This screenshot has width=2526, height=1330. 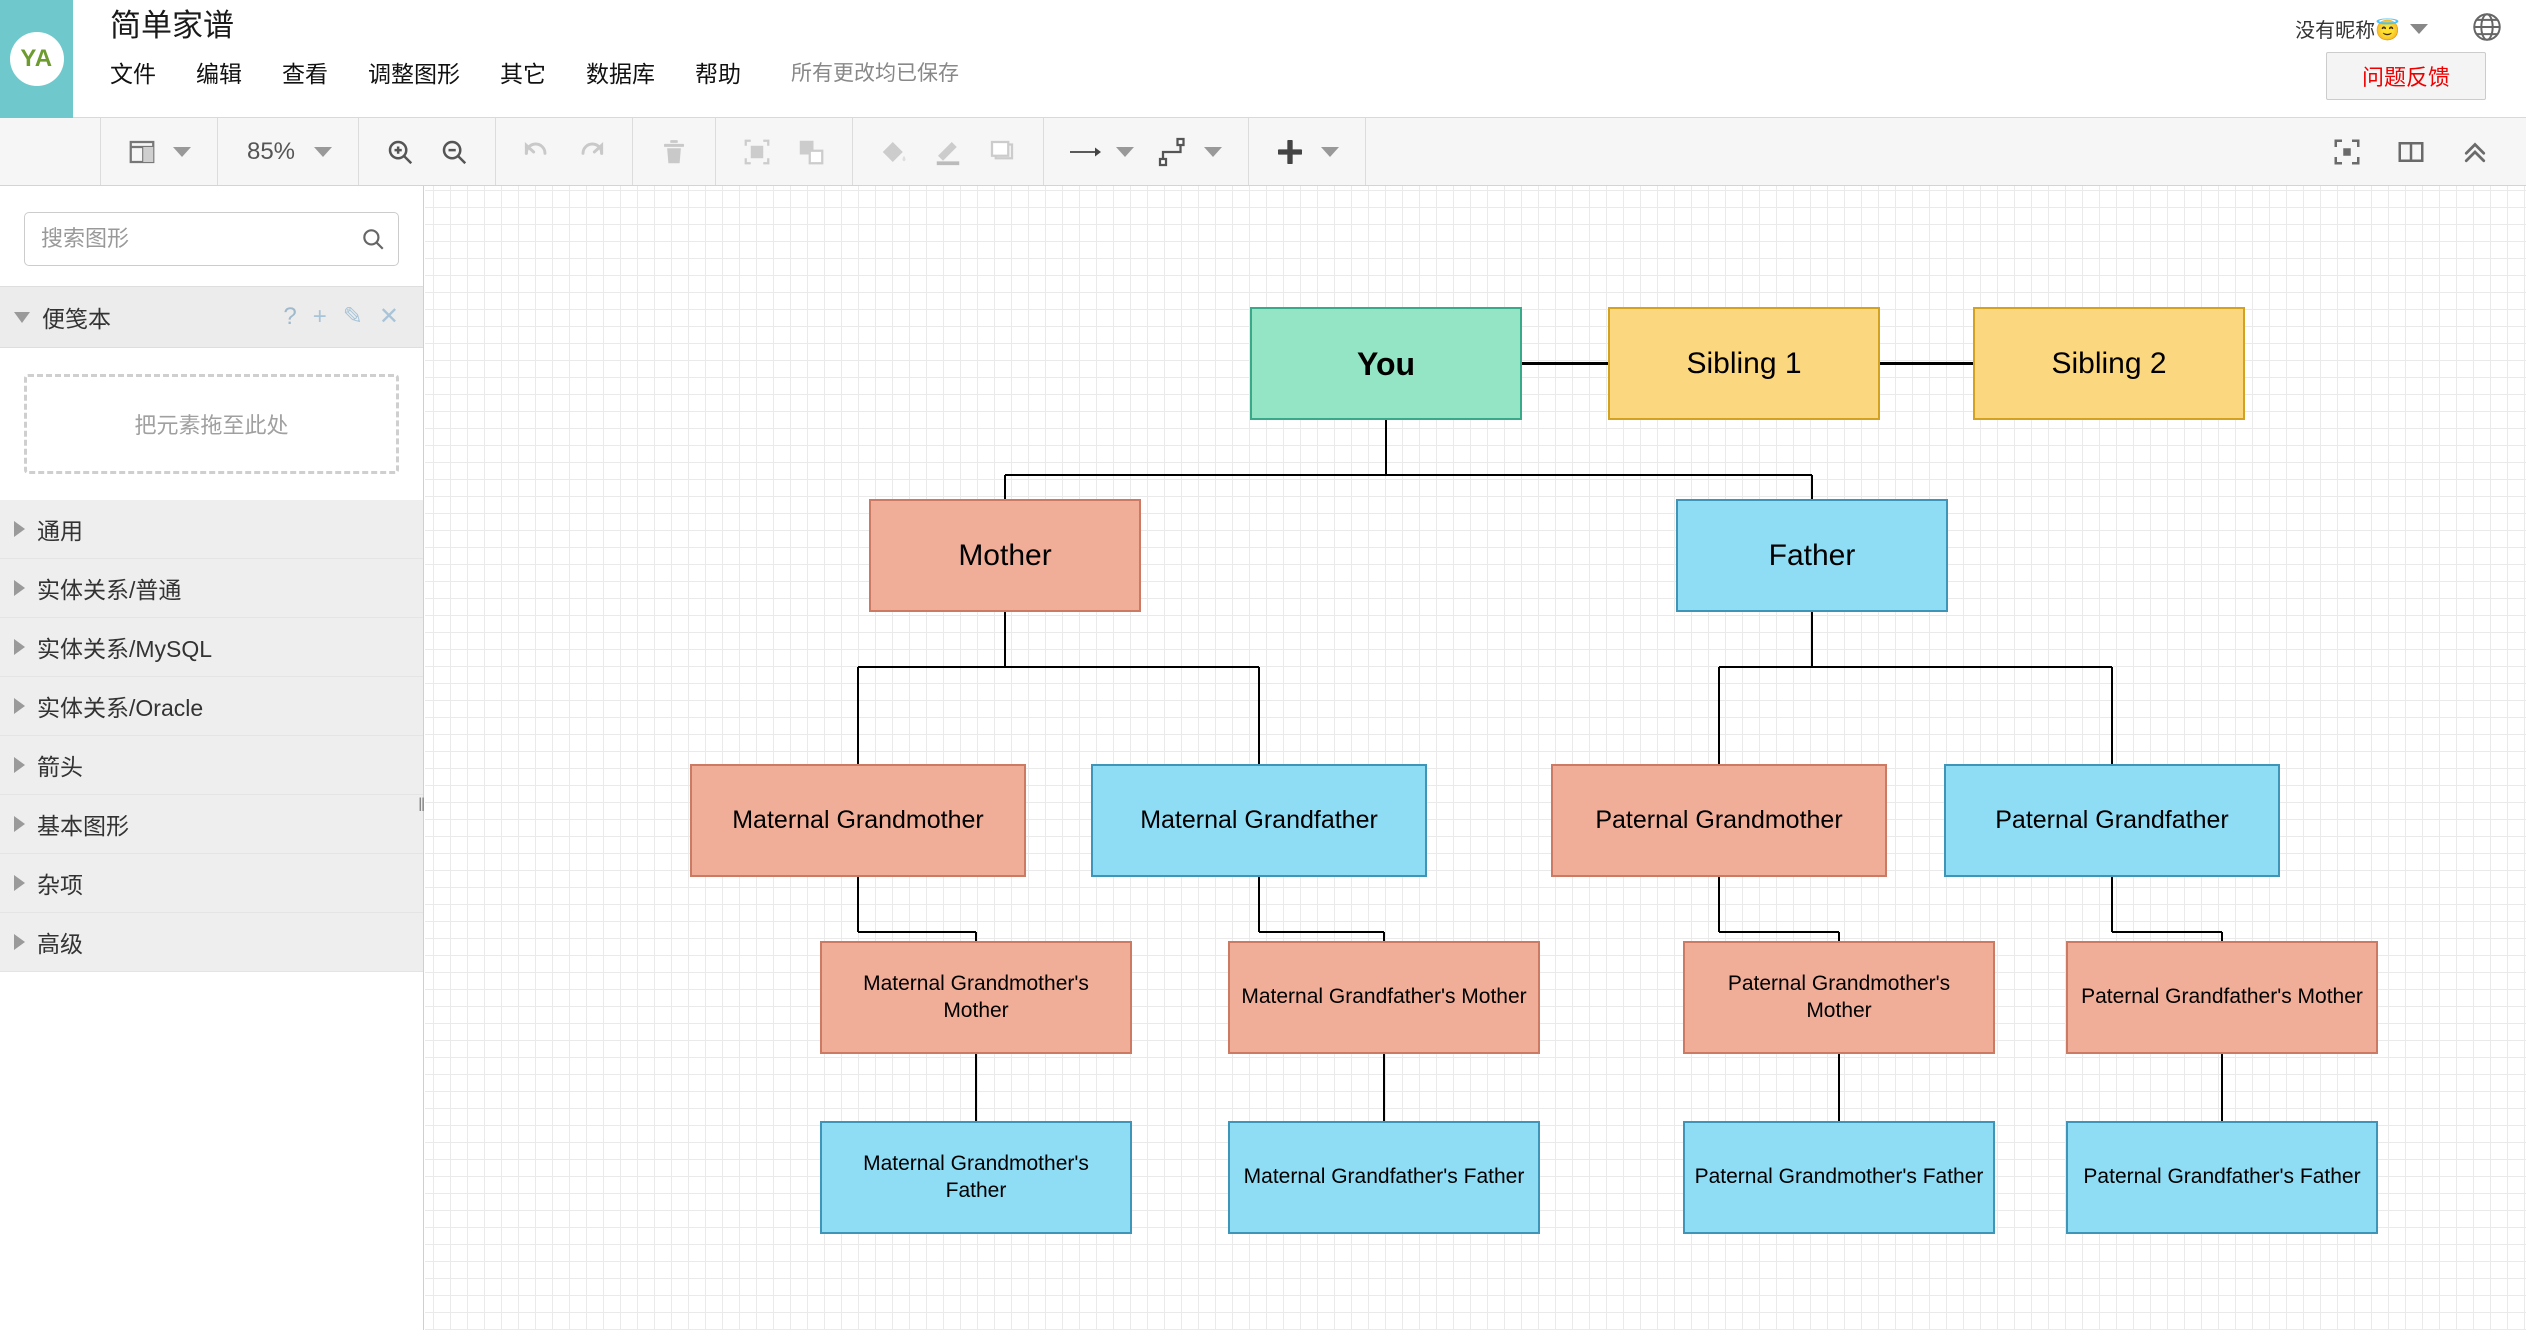 I want to click on scratchpad-dropzone: 把元素拖至此处, so click(x=211, y=424).